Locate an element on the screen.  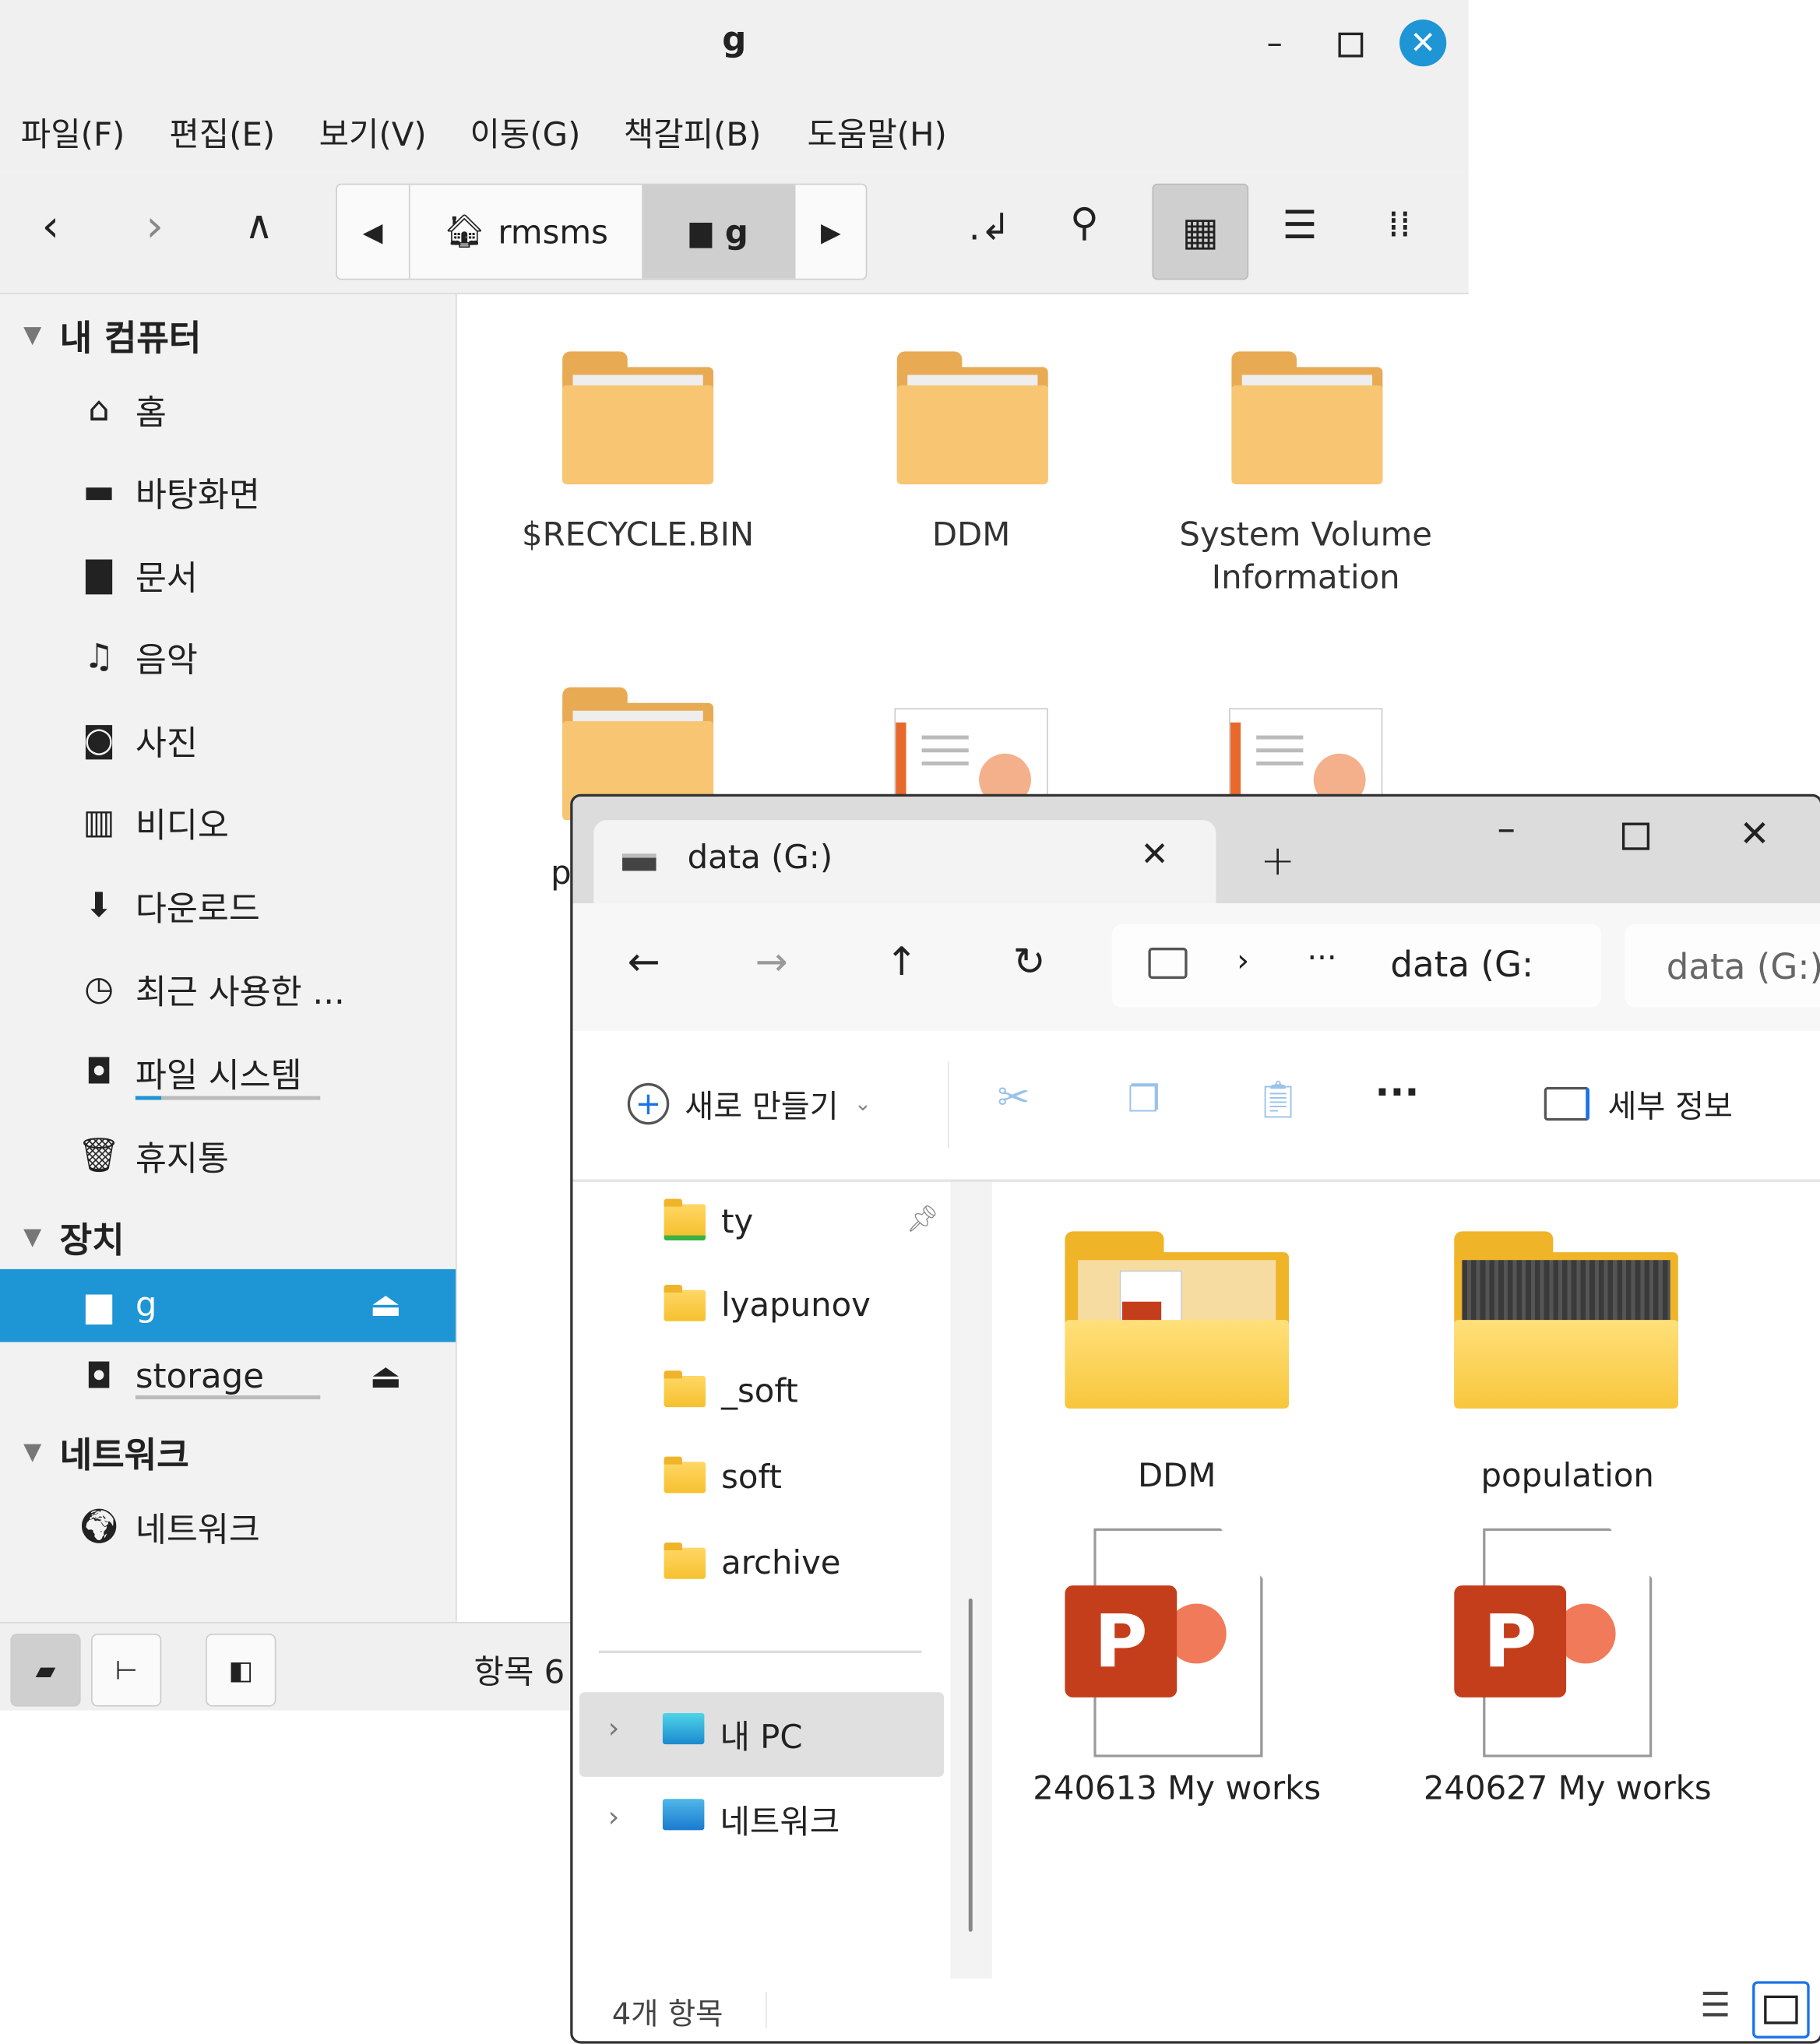
sidebar-item-music: ♫ 음악 is located at coordinates (228, 657).